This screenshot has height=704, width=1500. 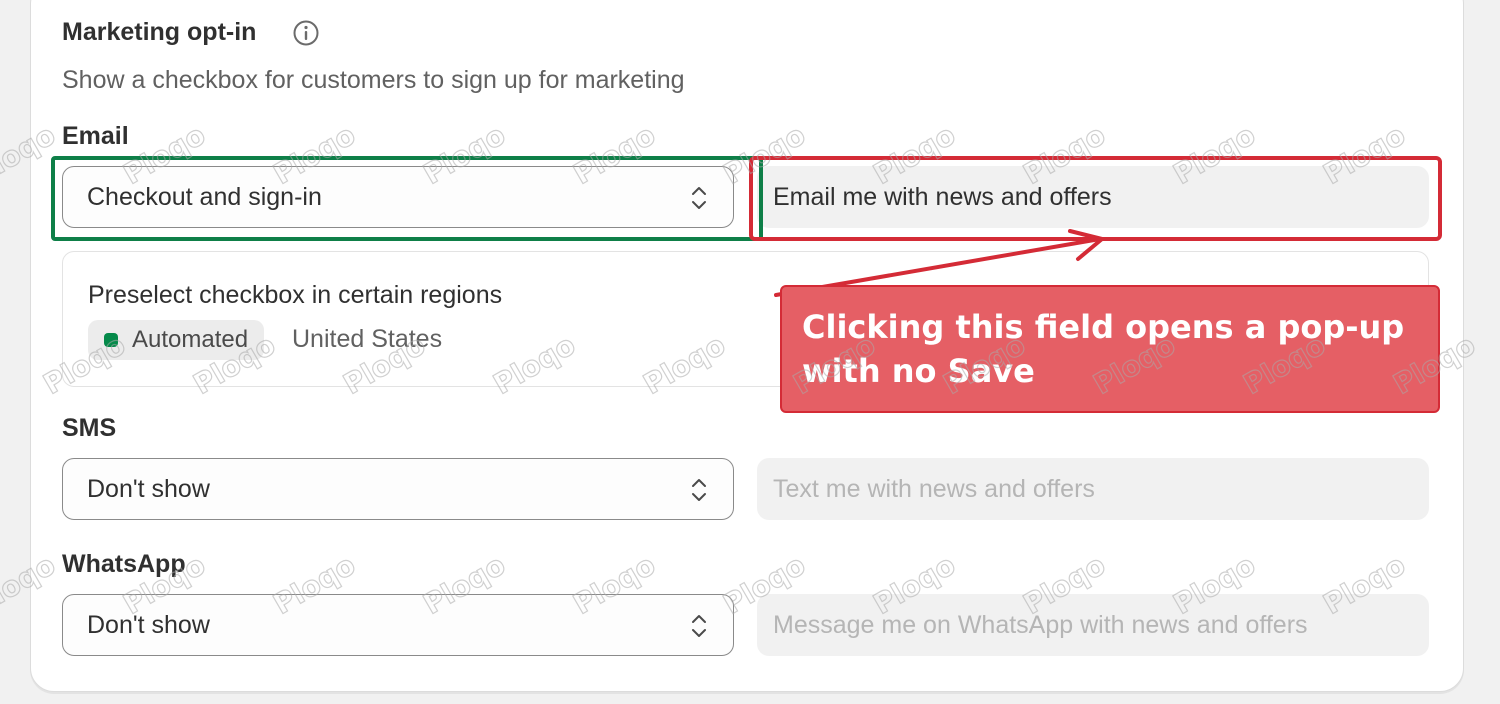 What do you see at coordinates (159, 32) in the screenshot?
I see `section-title: Marketing opt-in` at bounding box center [159, 32].